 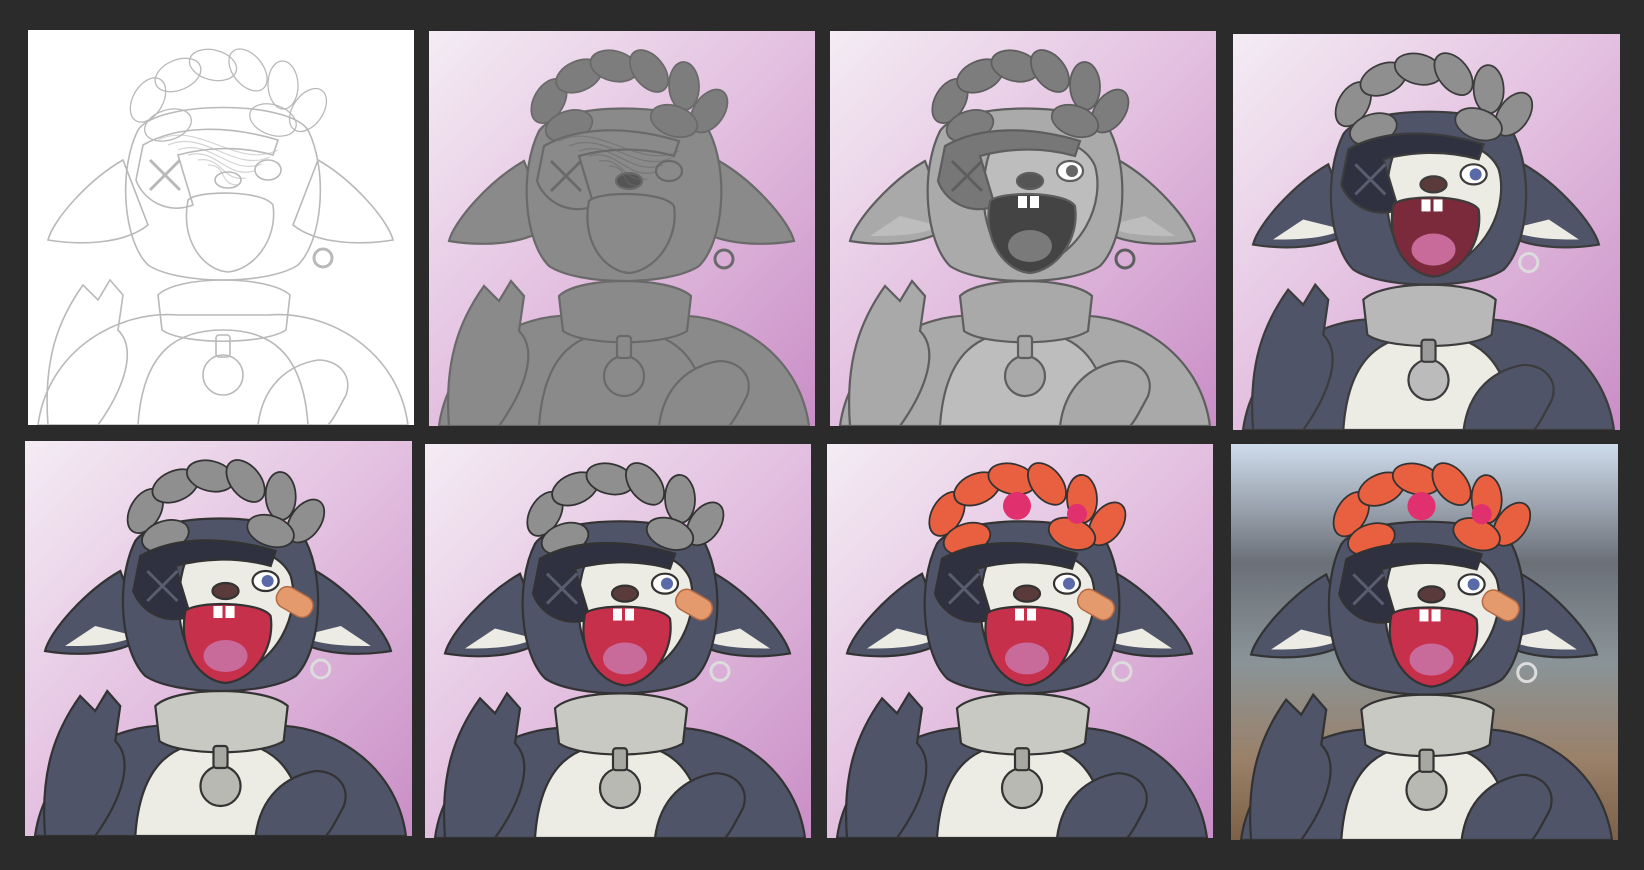 I want to click on canvas-background, so click(x=221, y=227).